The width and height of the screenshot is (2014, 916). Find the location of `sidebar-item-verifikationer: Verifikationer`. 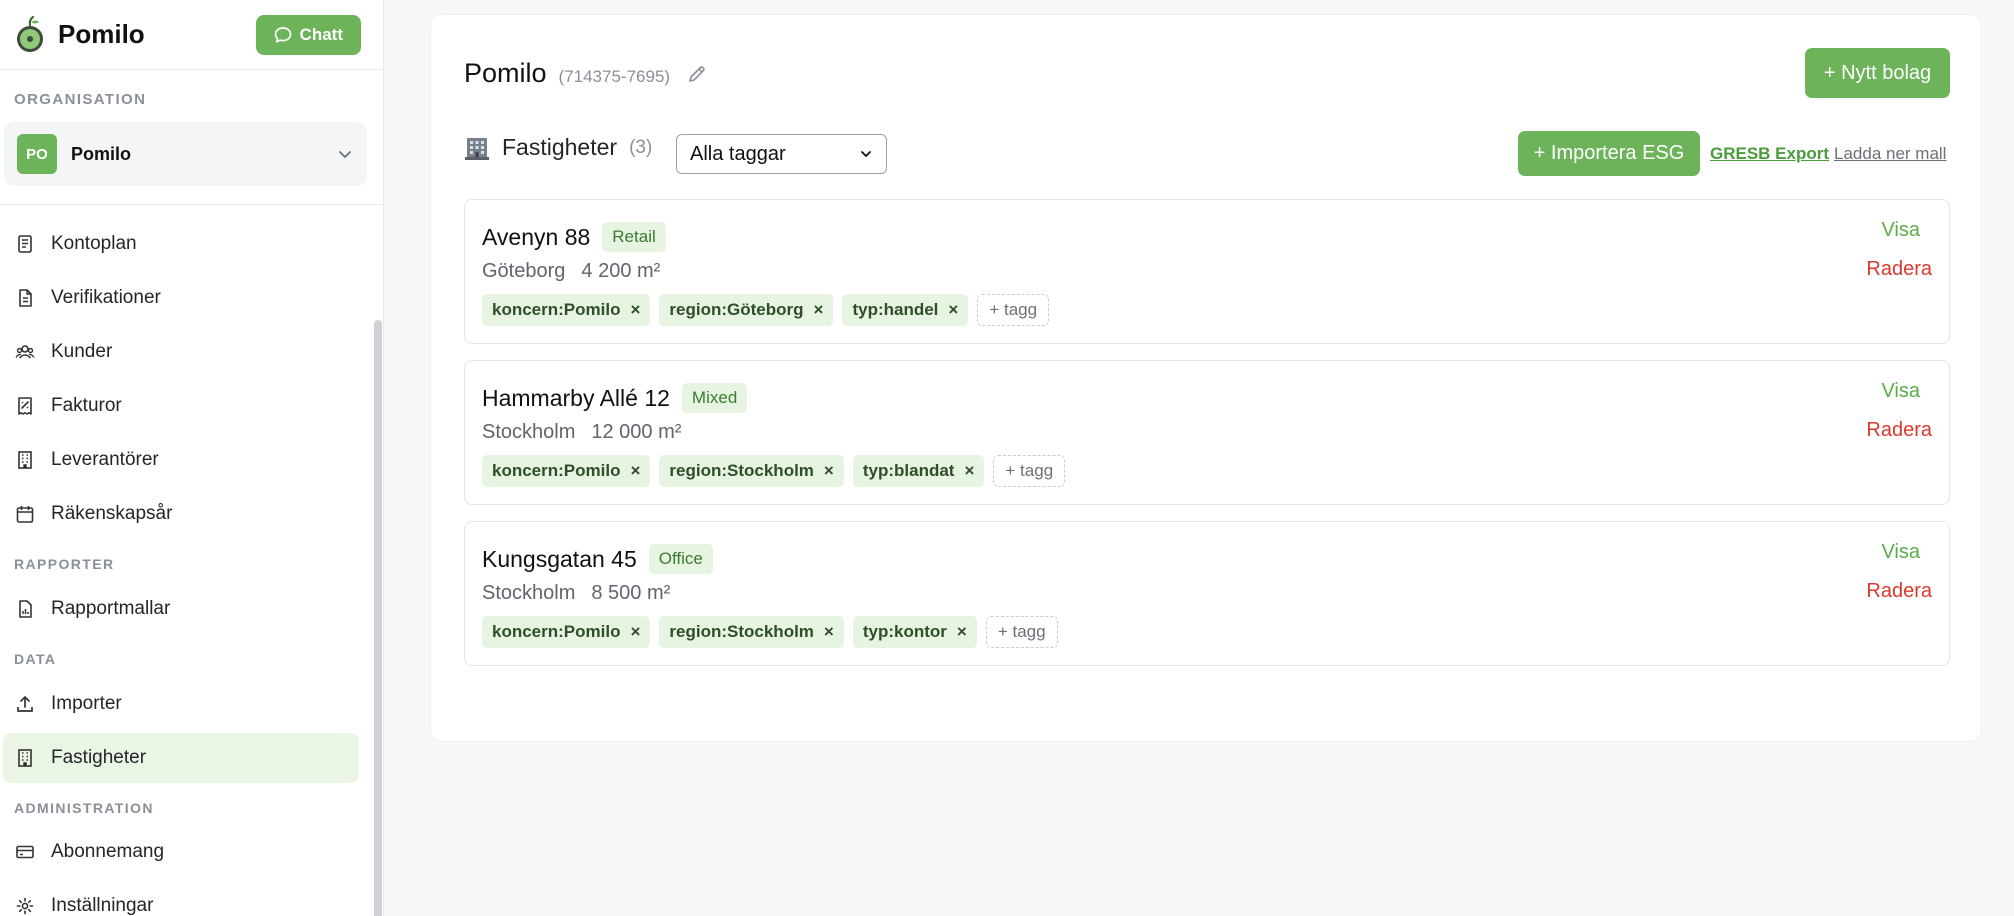

sidebar-item-verifikationer: Verifikationer is located at coordinates (181, 298).